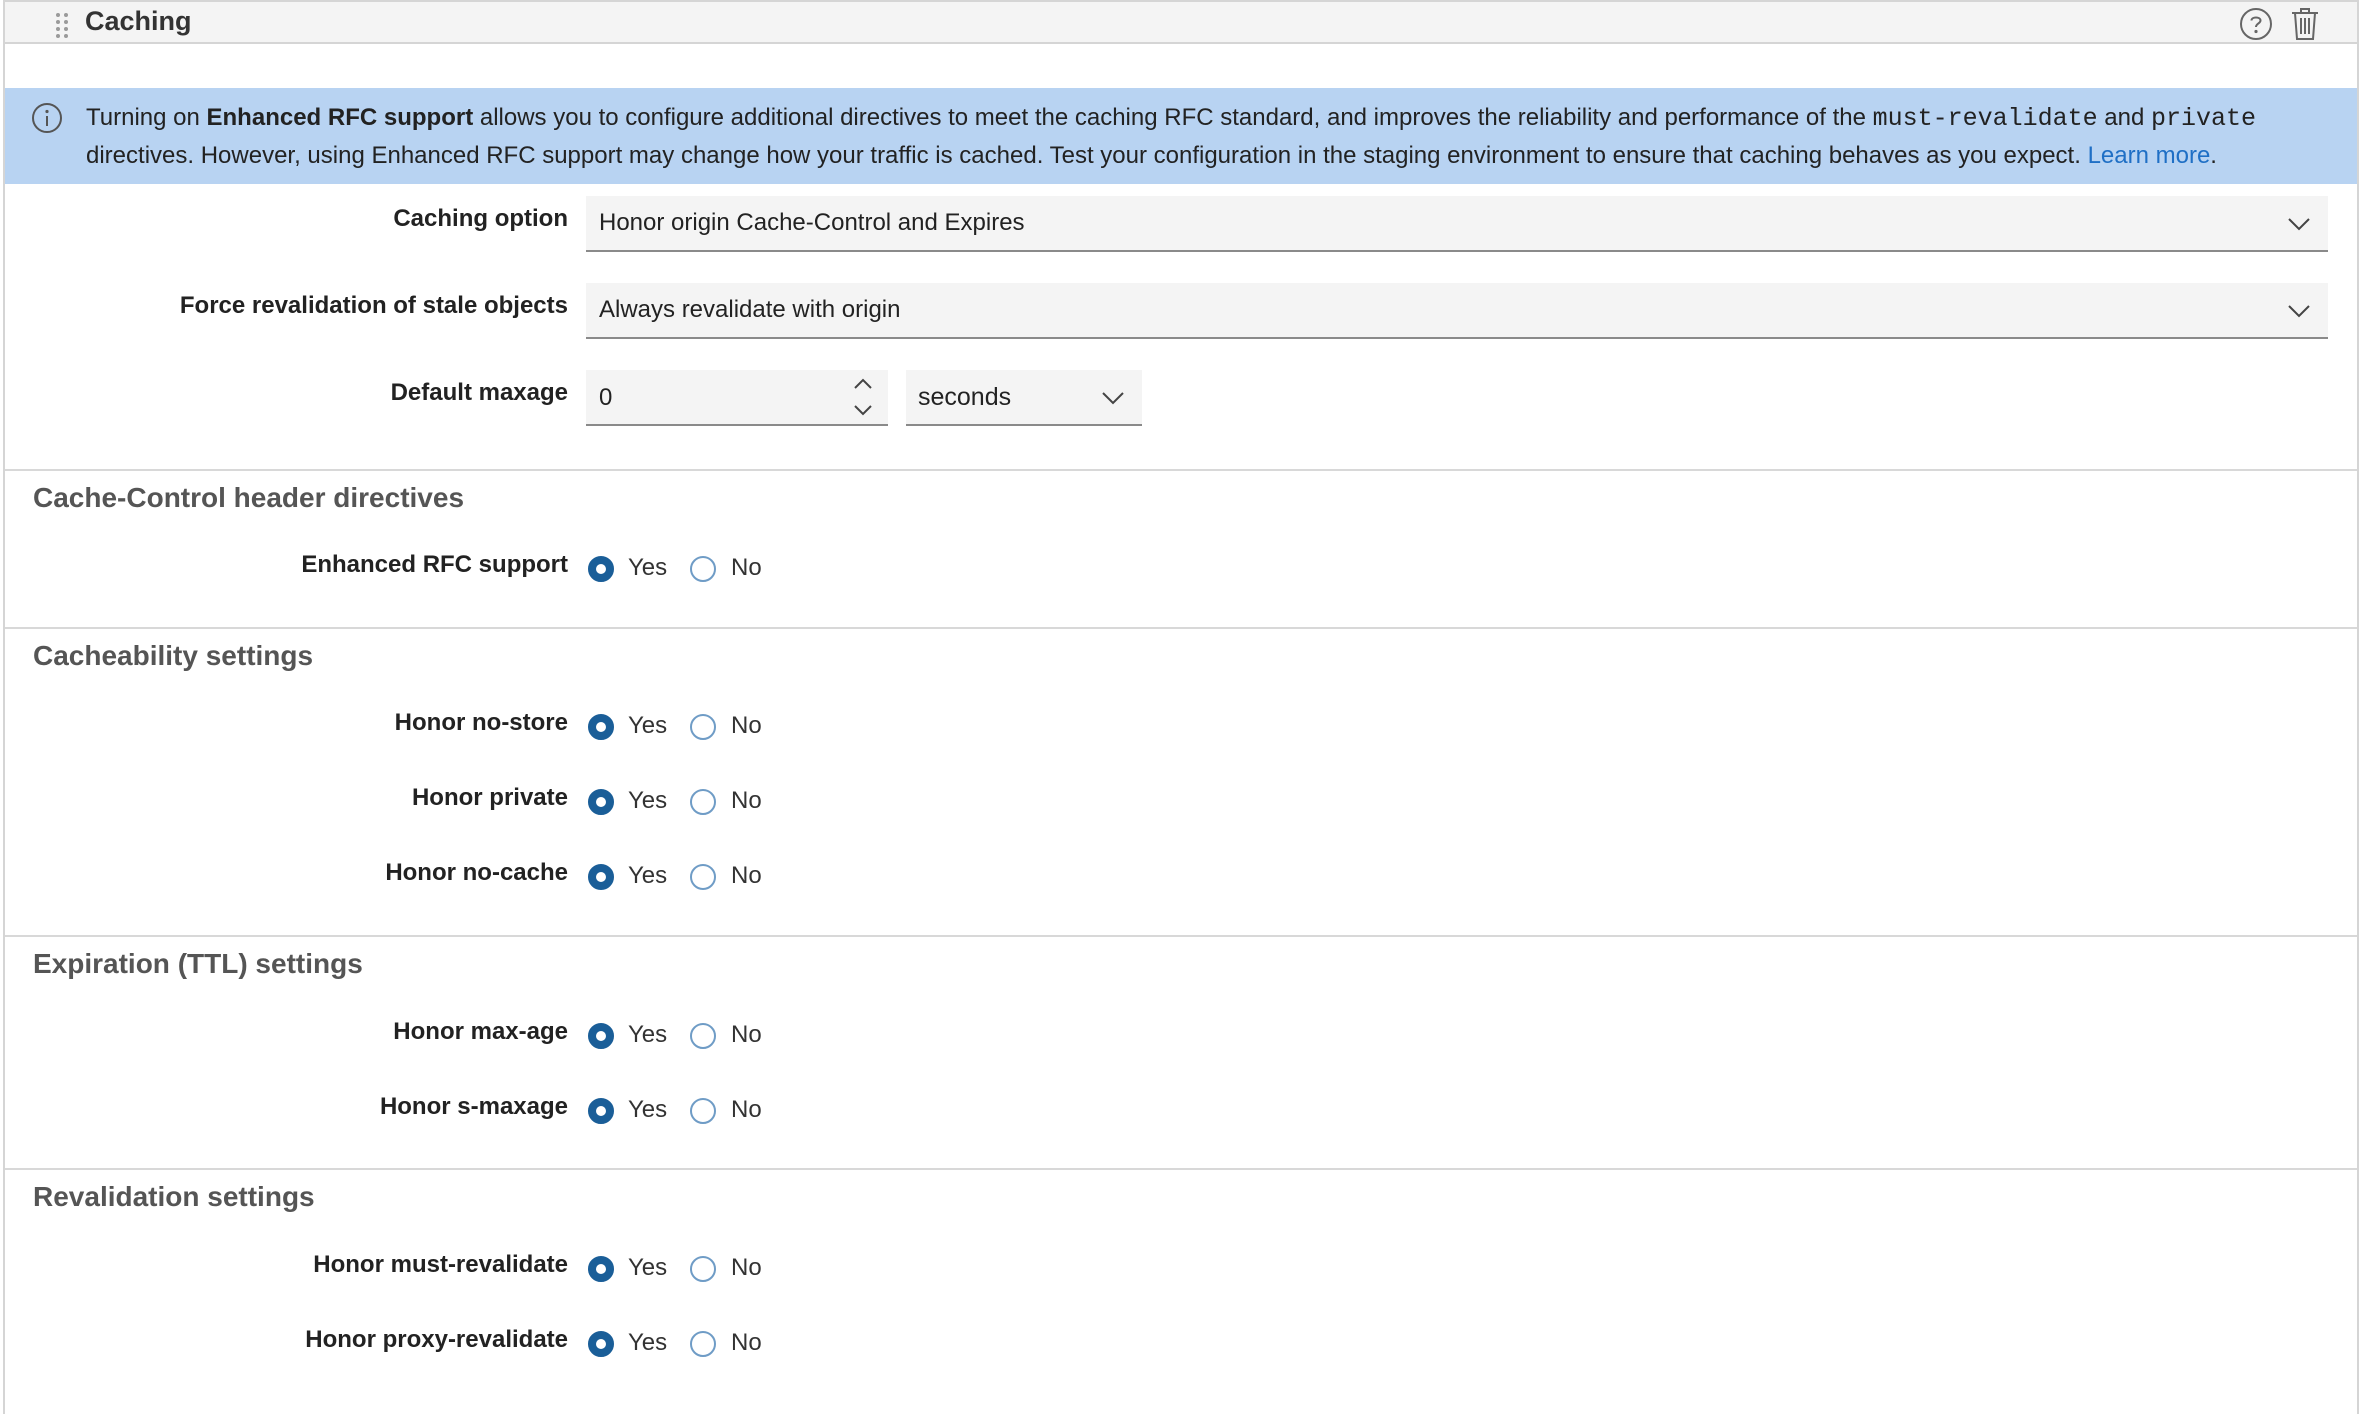 This screenshot has width=2362, height=1414. Describe the element at coordinates (481, 722) in the screenshot. I see `honor-no-store-label: Honor no-store` at that location.